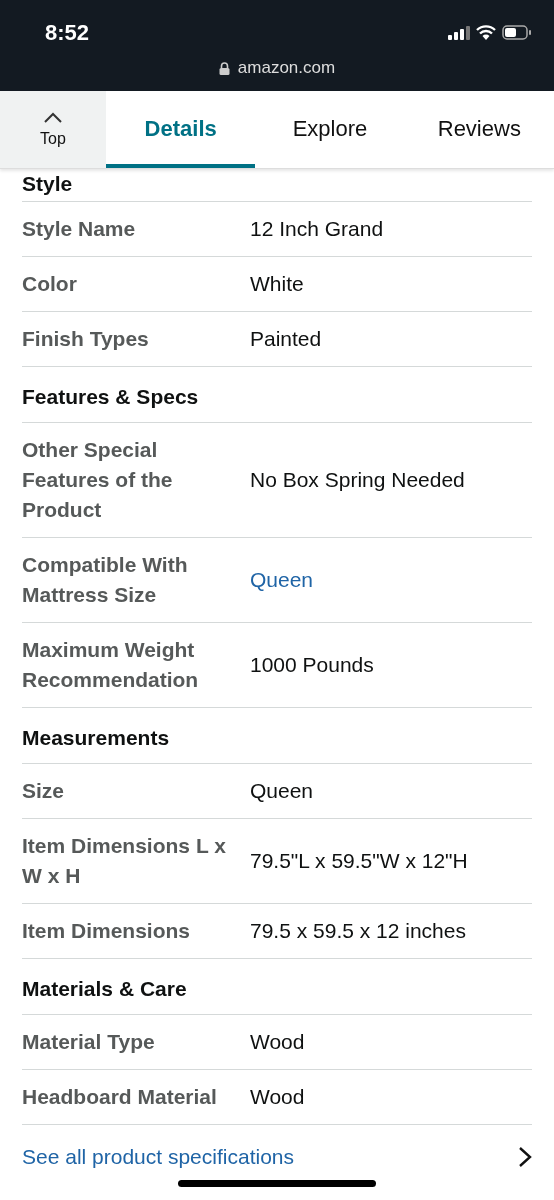 The image size is (554, 1200). Describe the element at coordinates (359, 861) in the screenshot. I see `spec-value: 79.5"L x 59.5"W x 12"H` at that location.